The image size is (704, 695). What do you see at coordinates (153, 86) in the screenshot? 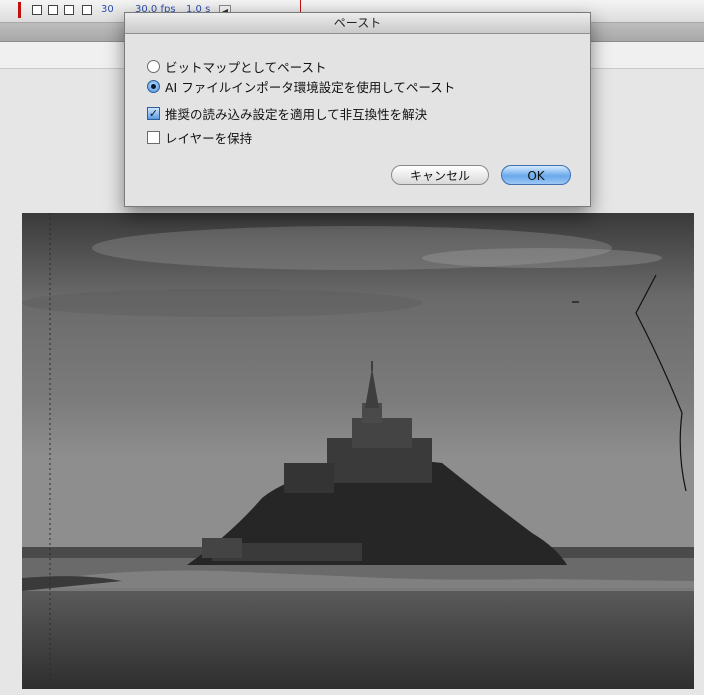
I see `radio-button-selected-icon` at bounding box center [153, 86].